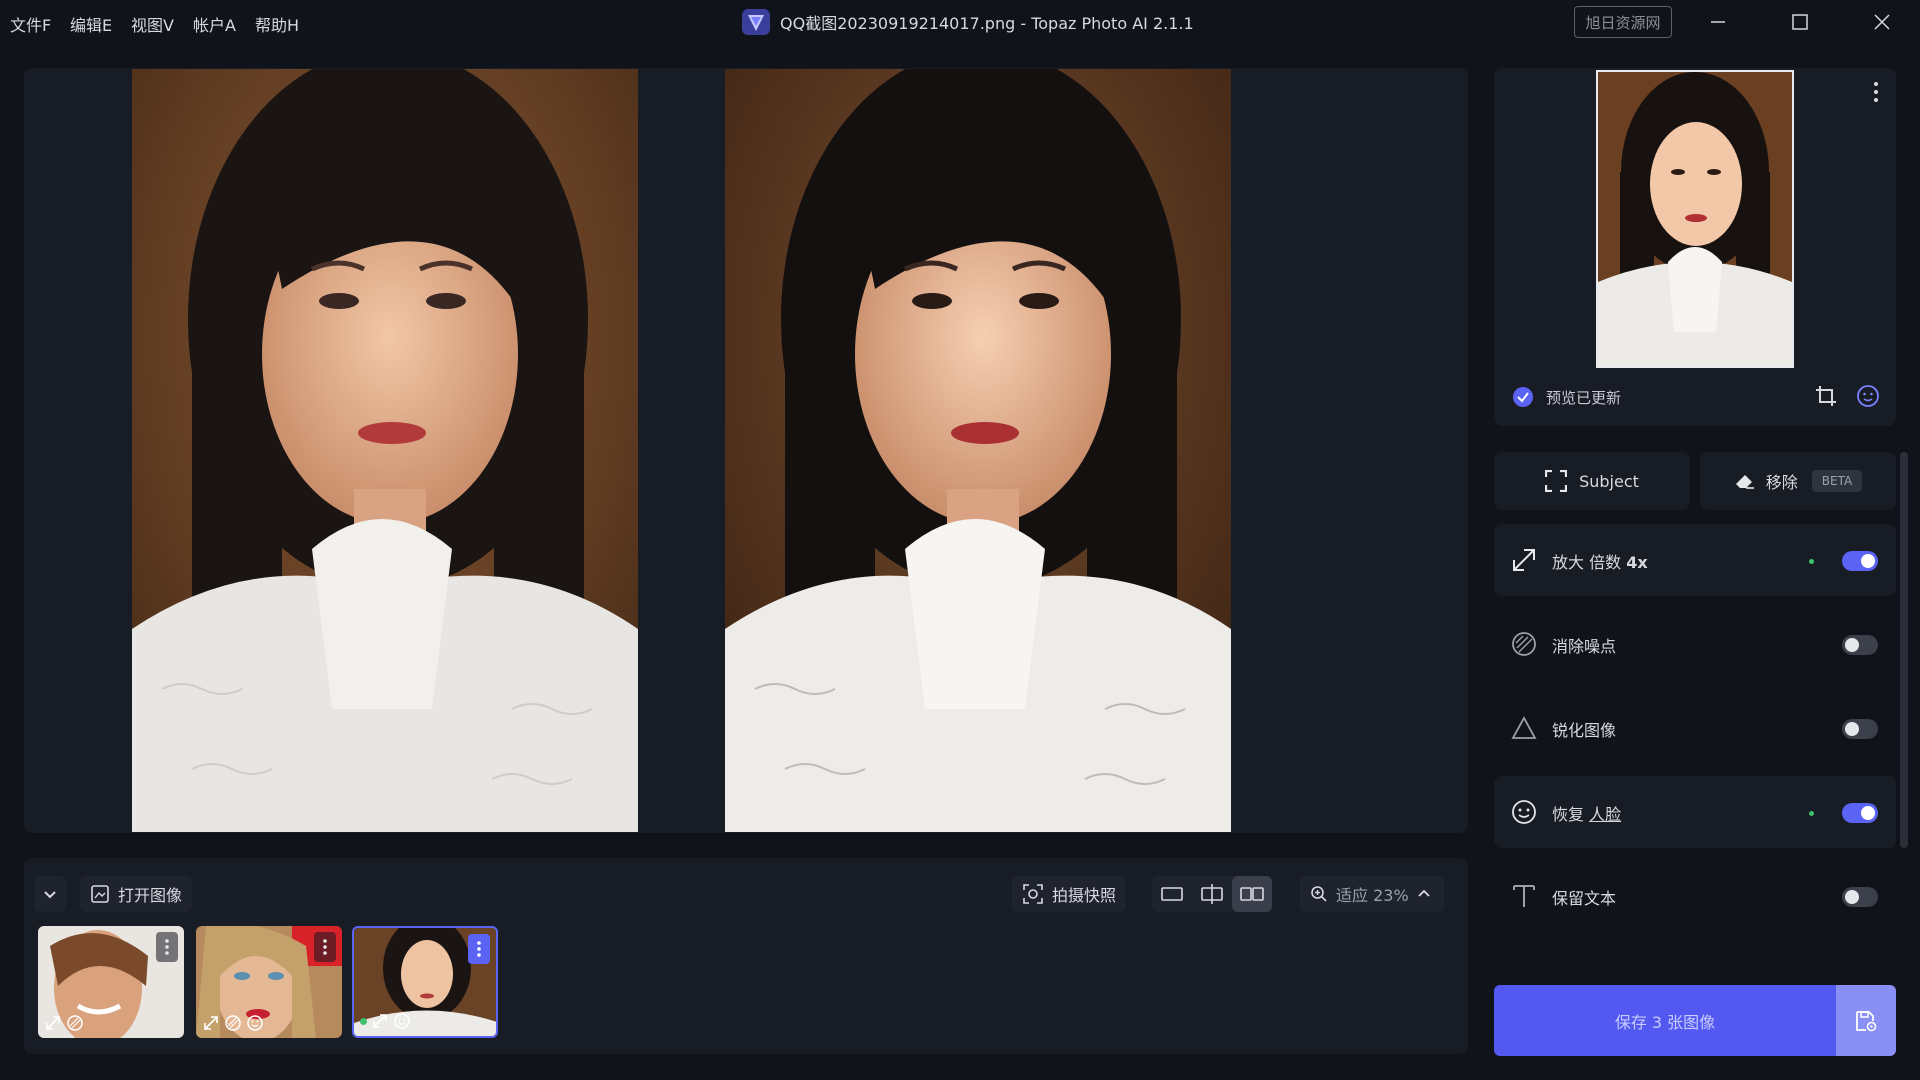  Describe the element at coordinates (91, 24) in the screenshot. I see `menu-edit: 编辑E` at that location.